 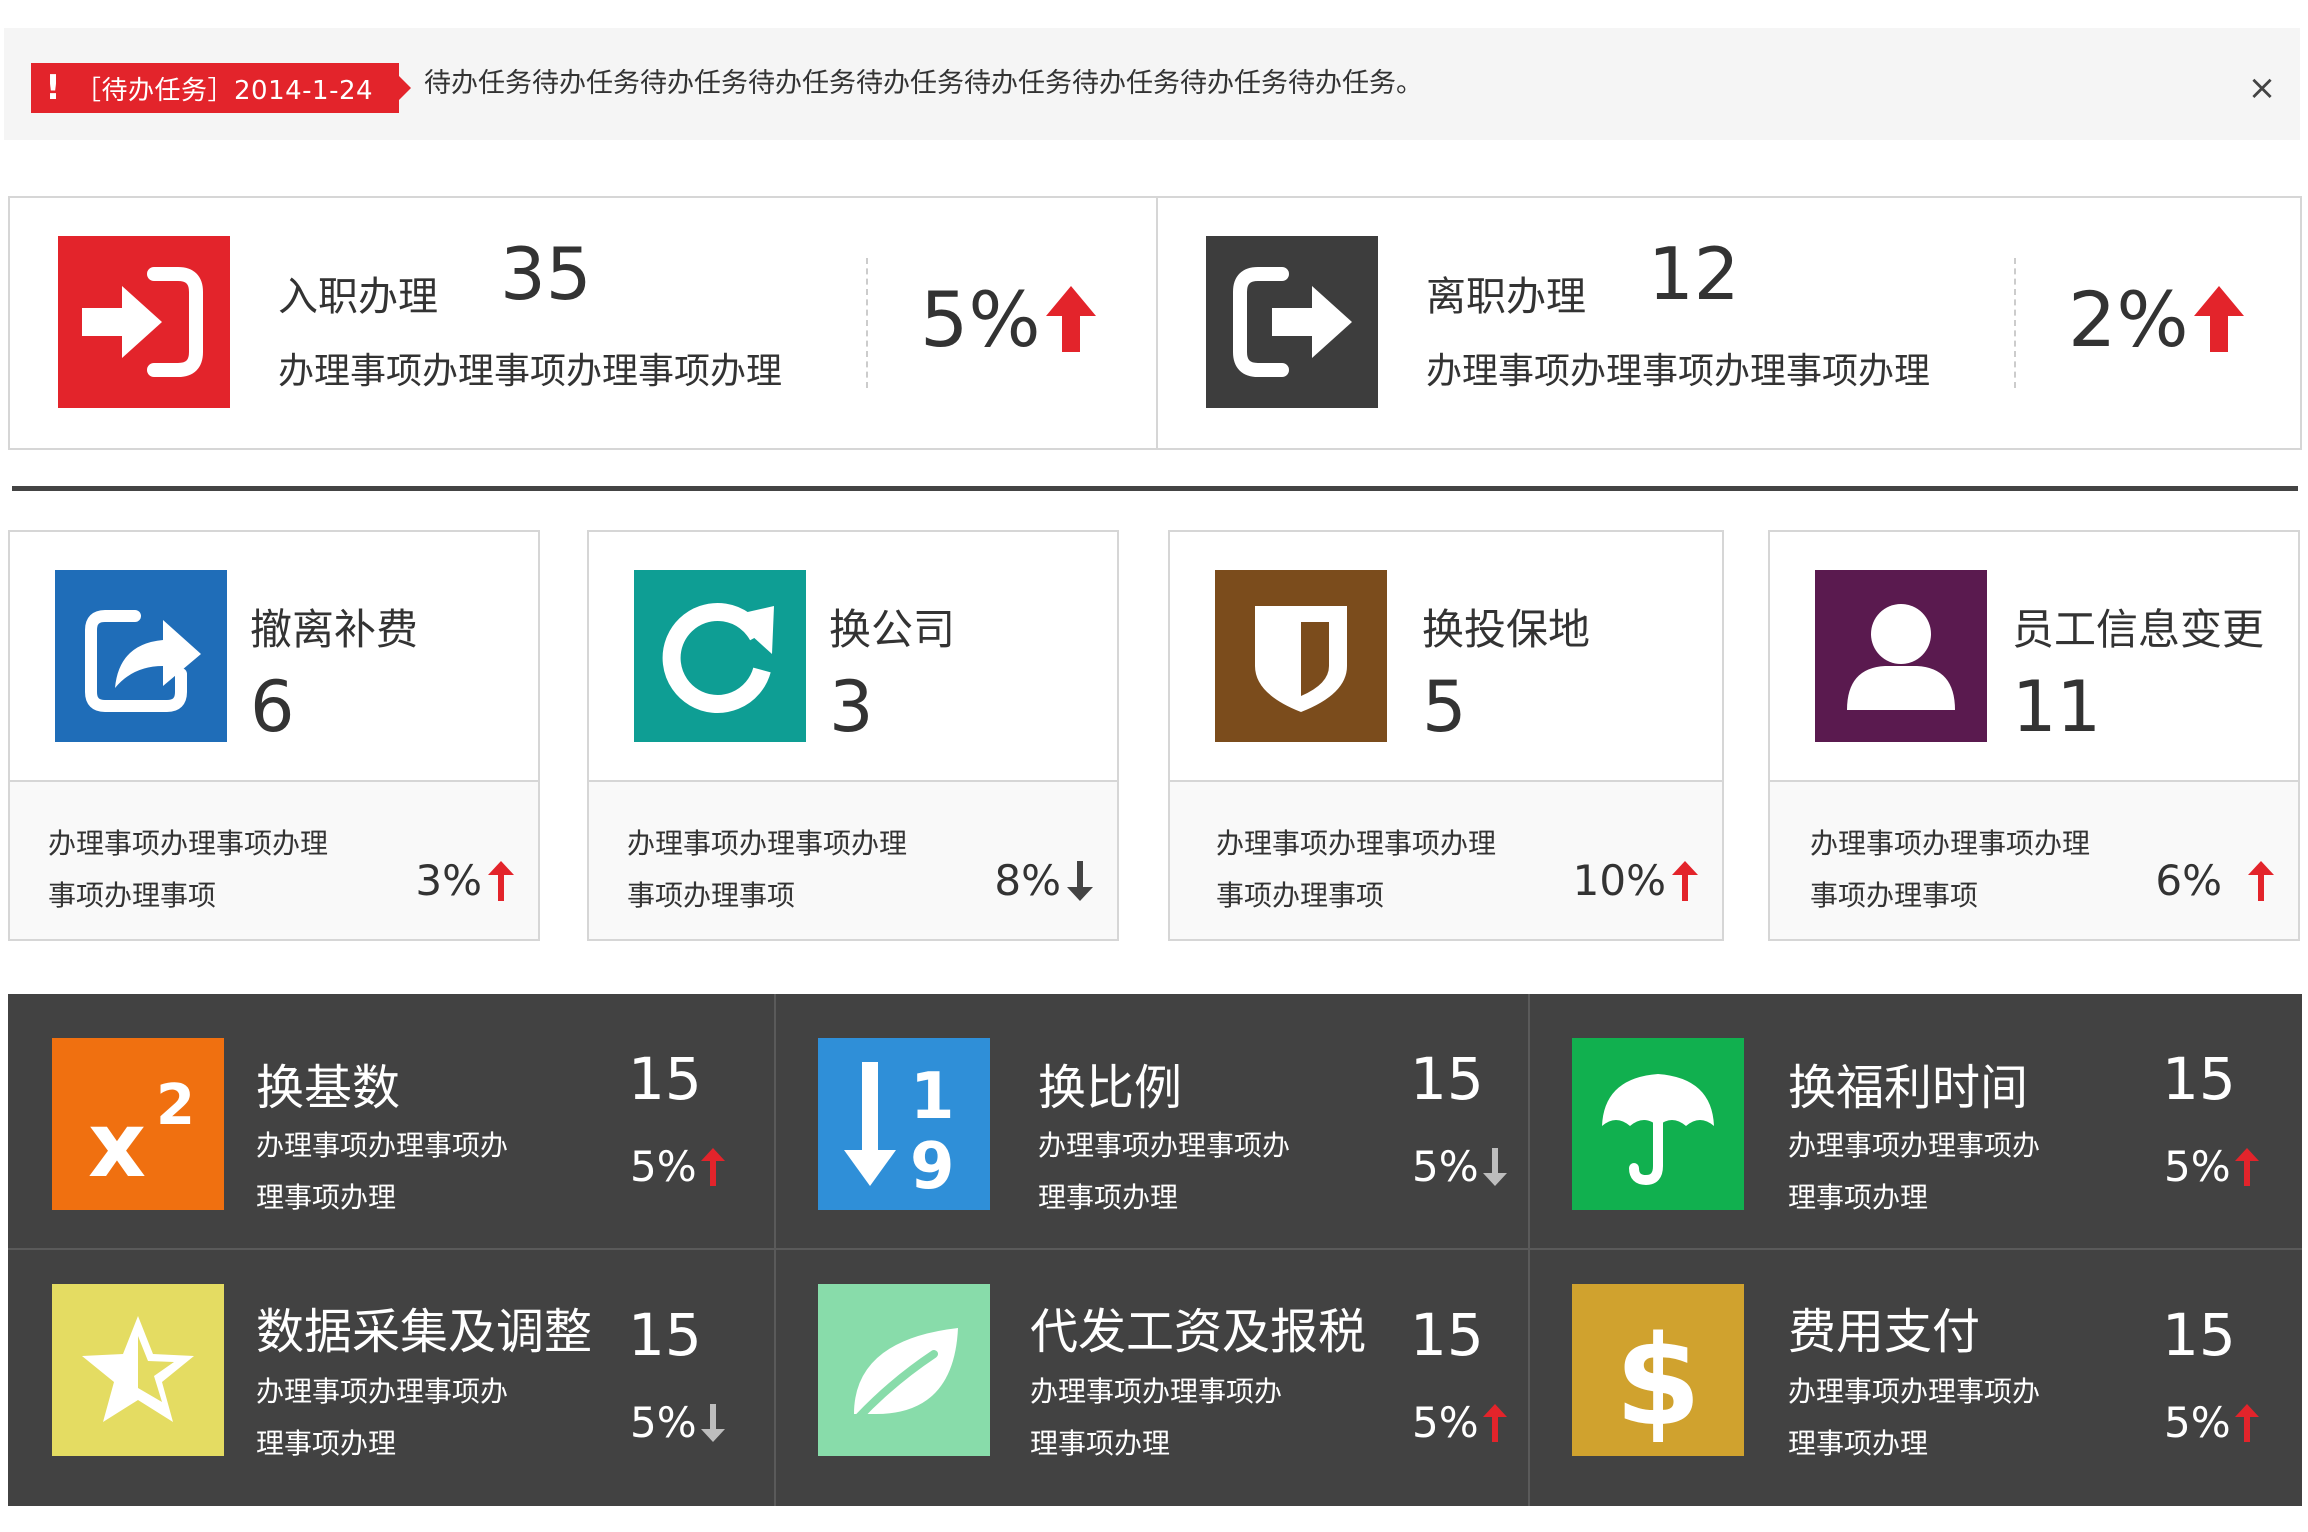 What do you see at coordinates (1152, 1122) in the screenshot?
I see `tile-change-ratio: 1 9 换比例 办理事项办理事项办 理事项办理 15 5%` at bounding box center [1152, 1122].